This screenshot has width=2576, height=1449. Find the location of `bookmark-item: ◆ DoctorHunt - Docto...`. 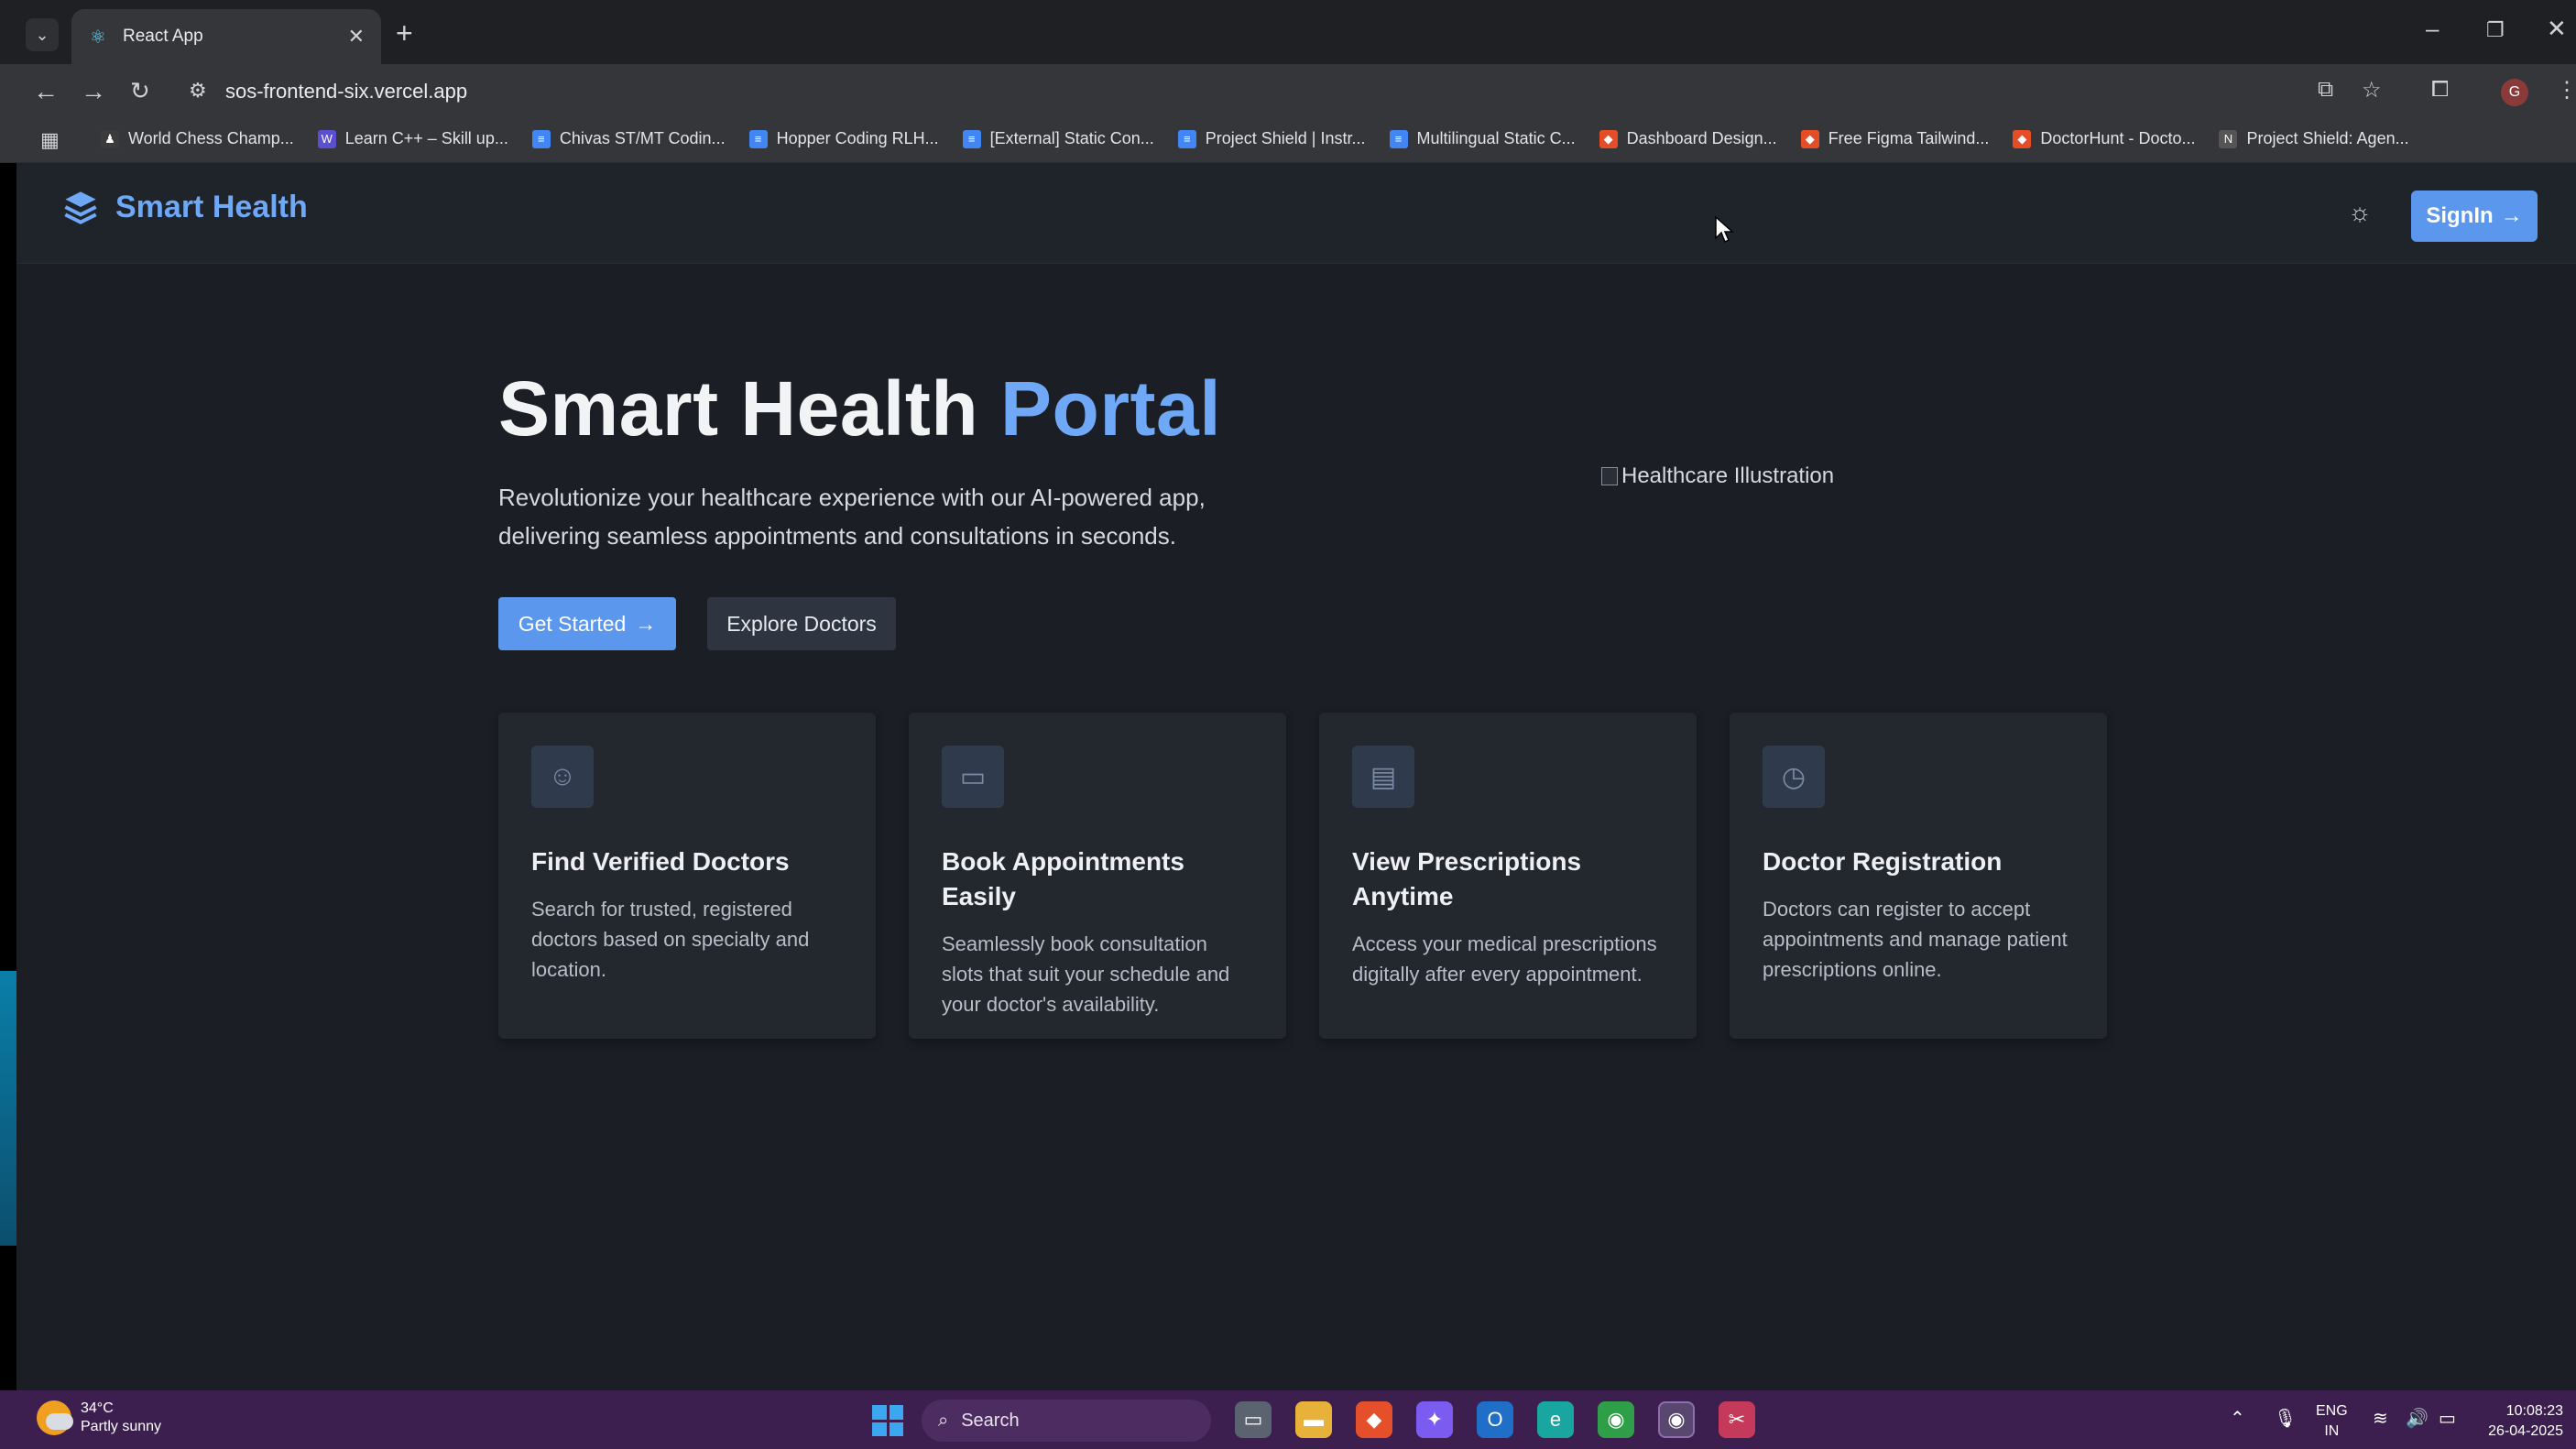

bookmark-item: ◆ DoctorHunt - Docto... is located at coordinates (2104, 138).